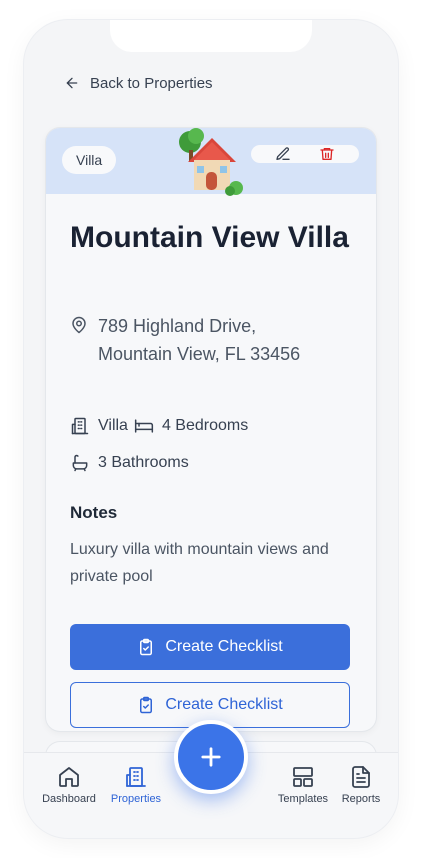 The width and height of the screenshot is (424, 858). Describe the element at coordinates (113, 425) in the screenshot. I see `property-type-label: Villa` at that location.